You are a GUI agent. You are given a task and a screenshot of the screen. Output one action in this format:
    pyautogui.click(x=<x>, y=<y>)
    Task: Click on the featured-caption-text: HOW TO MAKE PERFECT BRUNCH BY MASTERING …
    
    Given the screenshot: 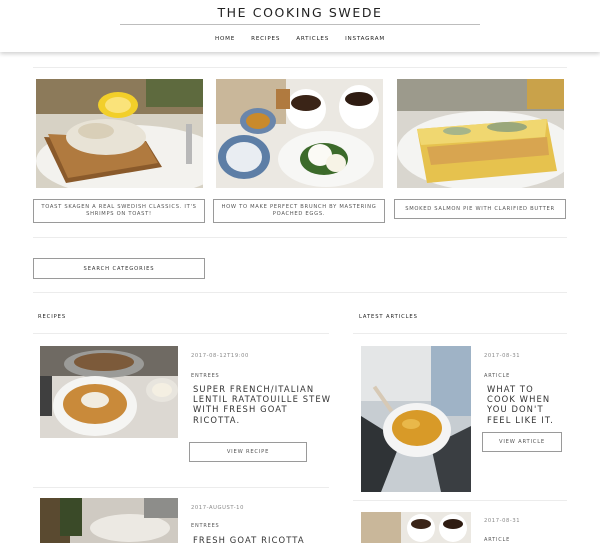 What is the action you would take?
    pyautogui.click(x=299, y=210)
    